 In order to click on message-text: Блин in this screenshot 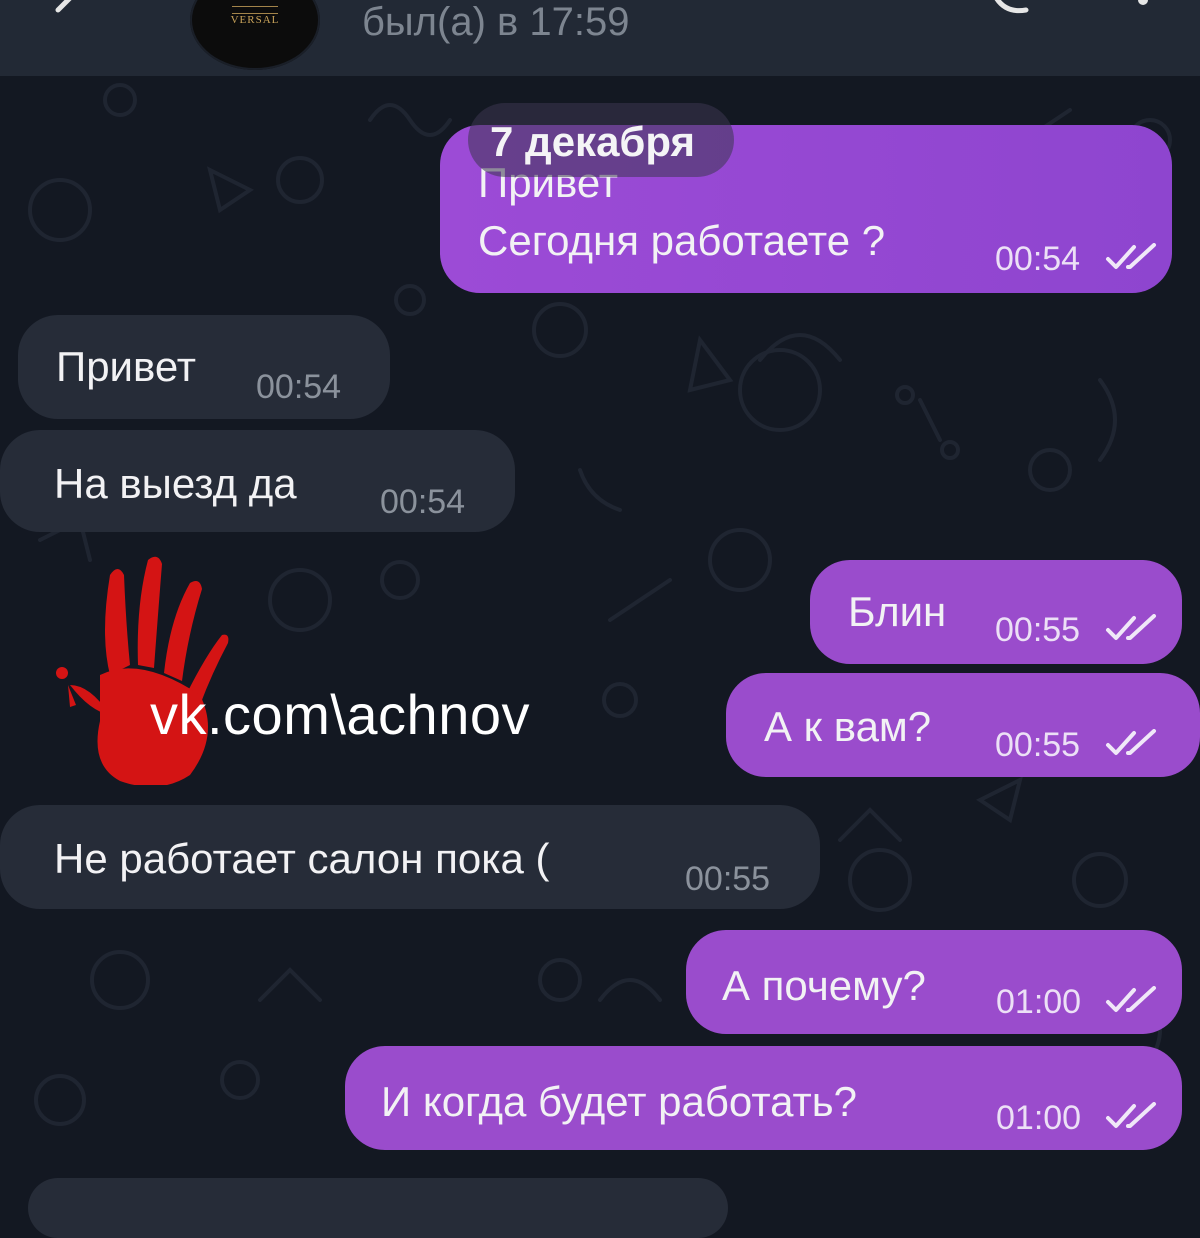, I will do `click(897, 611)`.